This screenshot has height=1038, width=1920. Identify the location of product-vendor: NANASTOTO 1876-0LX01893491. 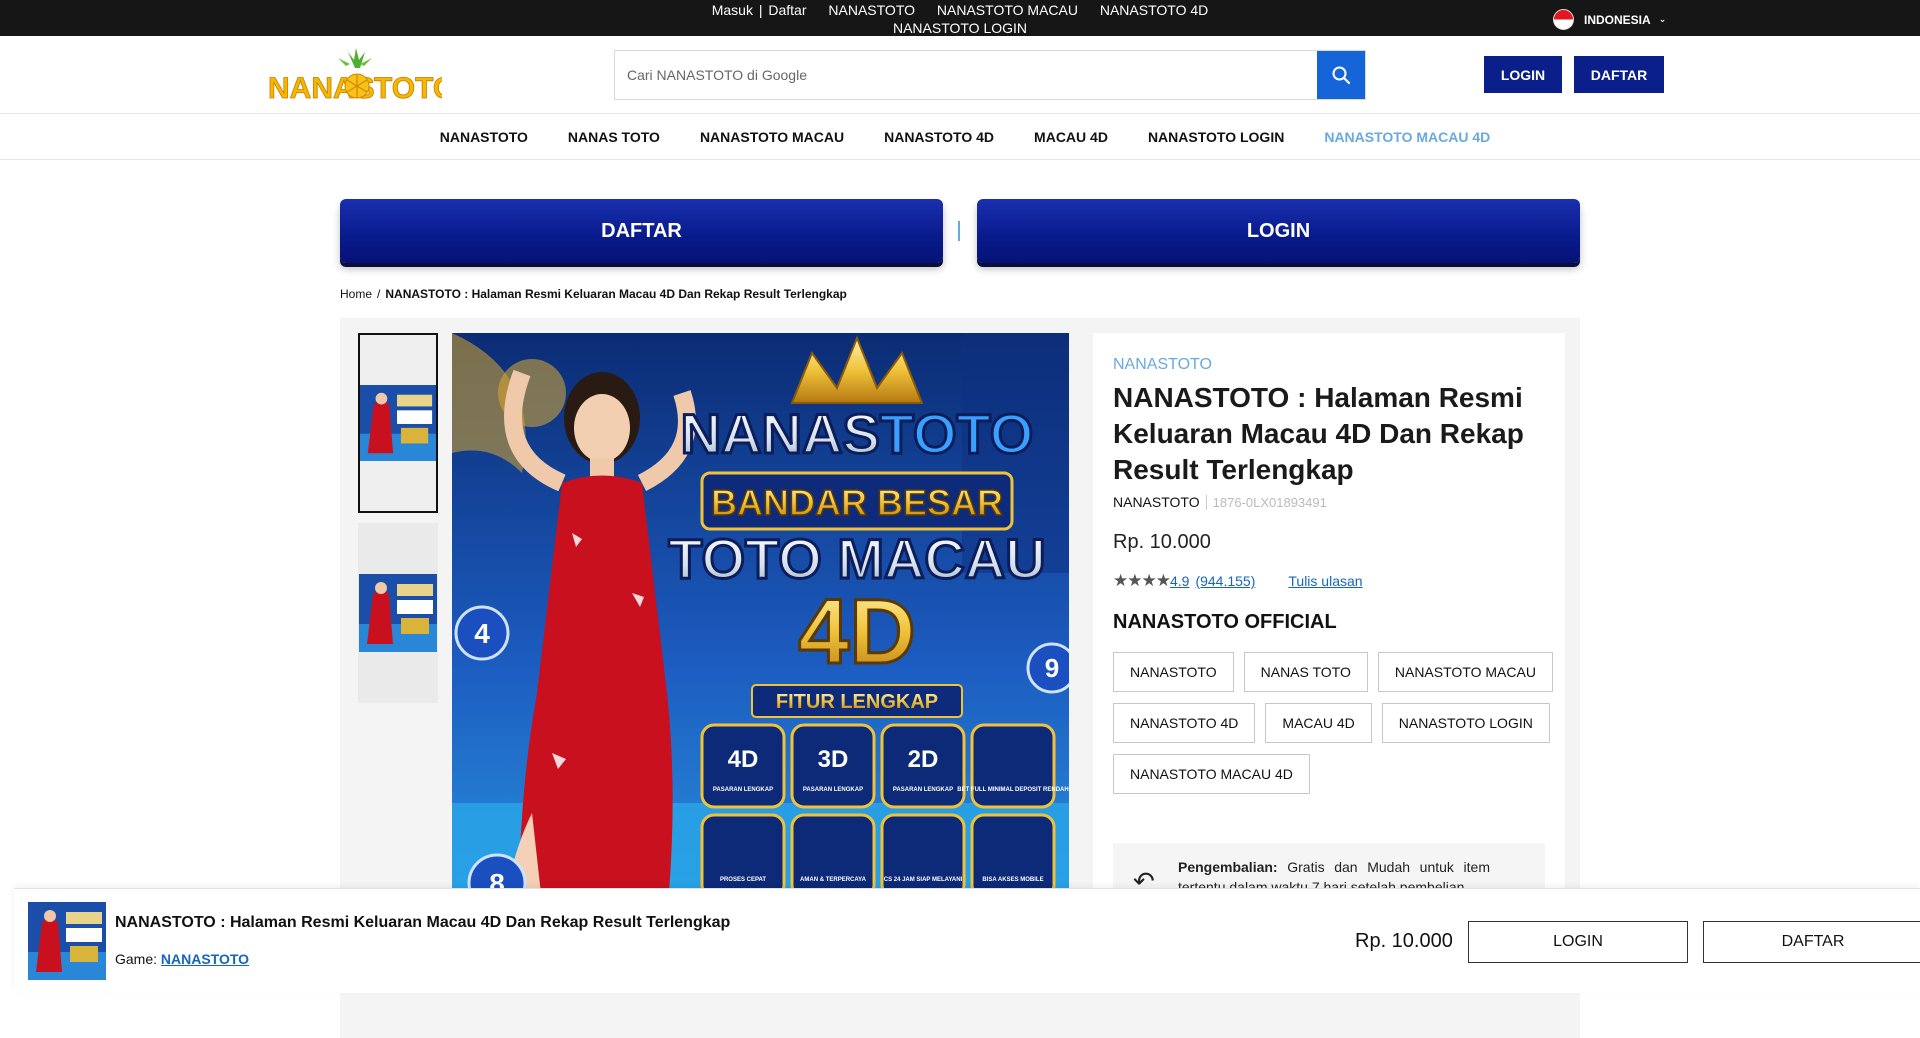
(1220, 502).